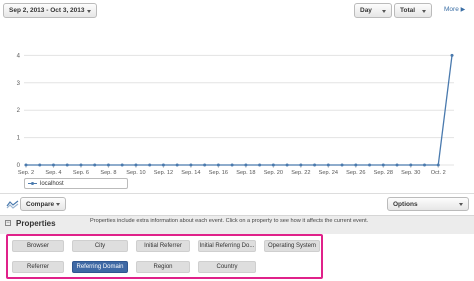 The width and height of the screenshot is (474, 281). What do you see at coordinates (76, 183) in the screenshot?
I see `chart-legend: localhost` at bounding box center [76, 183].